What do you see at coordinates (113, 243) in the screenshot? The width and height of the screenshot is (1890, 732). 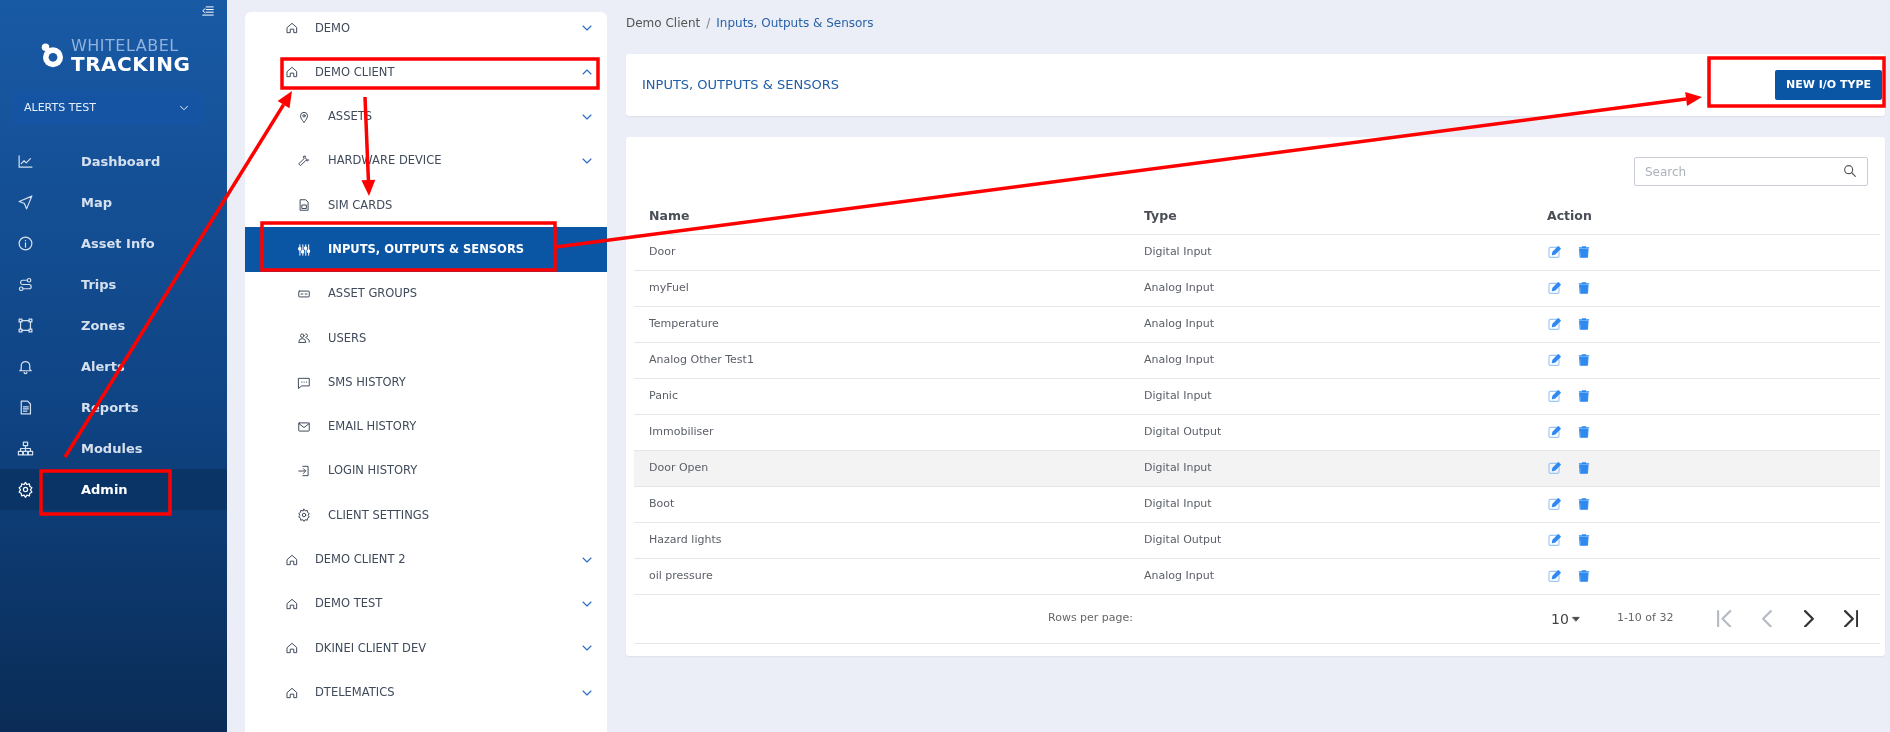 I see `sidebar-item: Asset Info` at bounding box center [113, 243].